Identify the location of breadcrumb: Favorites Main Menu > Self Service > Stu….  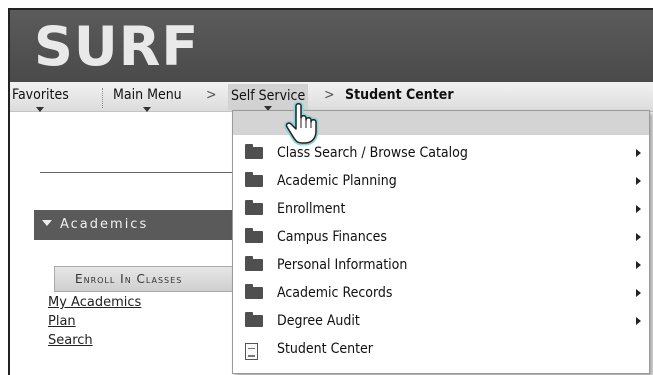
(331, 97).